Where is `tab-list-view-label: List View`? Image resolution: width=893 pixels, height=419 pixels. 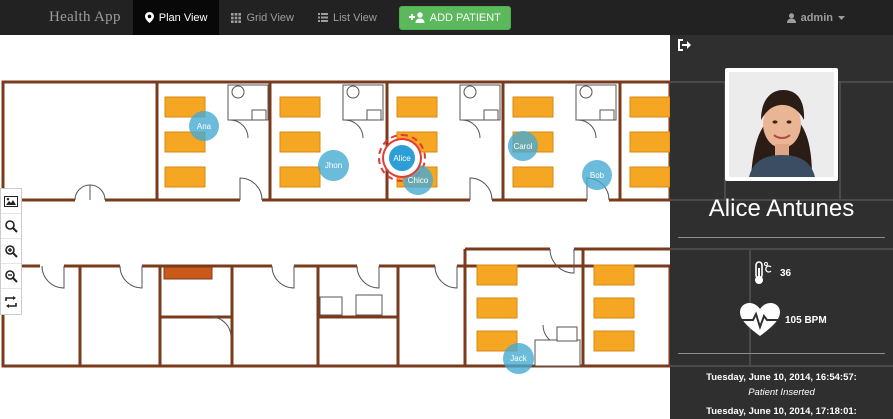 tab-list-view-label: List View is located at coordinates (354, 17).